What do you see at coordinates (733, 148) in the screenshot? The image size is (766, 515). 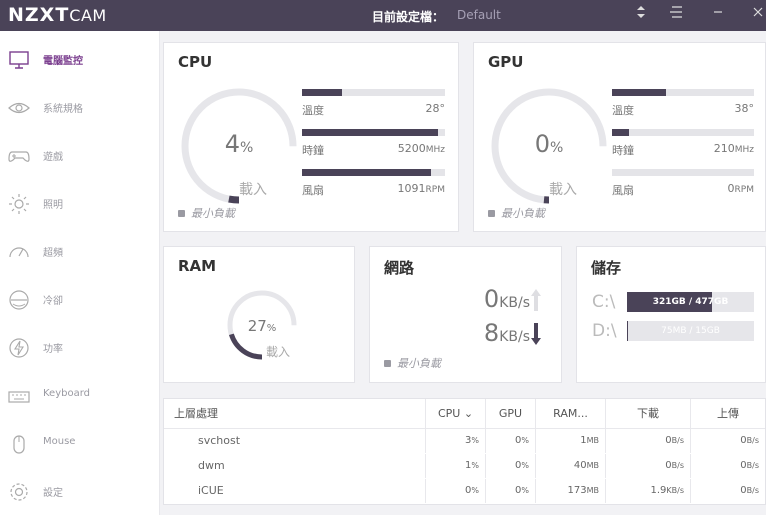 I see `gpu-clock-value: 210MHz` at bounding box center [733, 148].